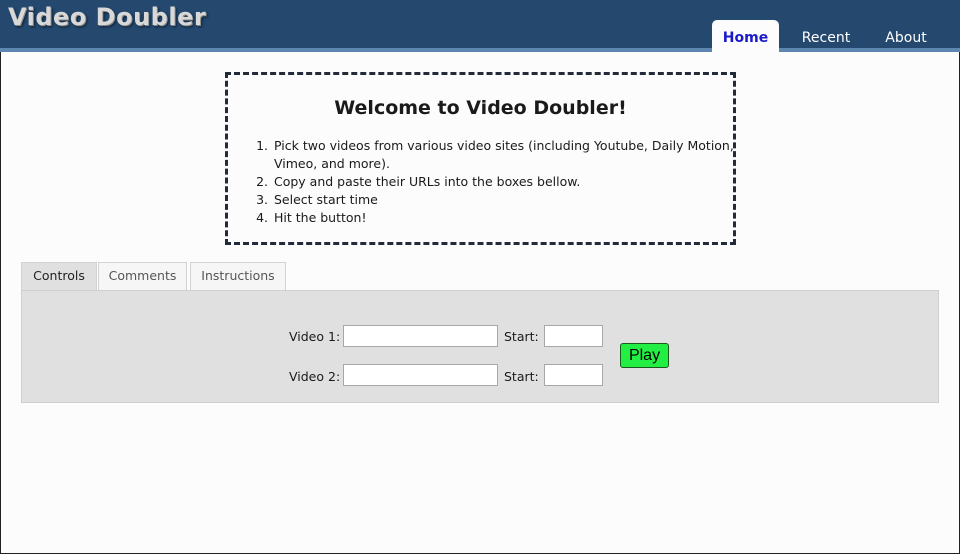 This screenshot has width=960, height=554. What do you see at coordinates (906, 36) in the screenshot?
I see `nav-about: About` at bounding box center [906, 36].